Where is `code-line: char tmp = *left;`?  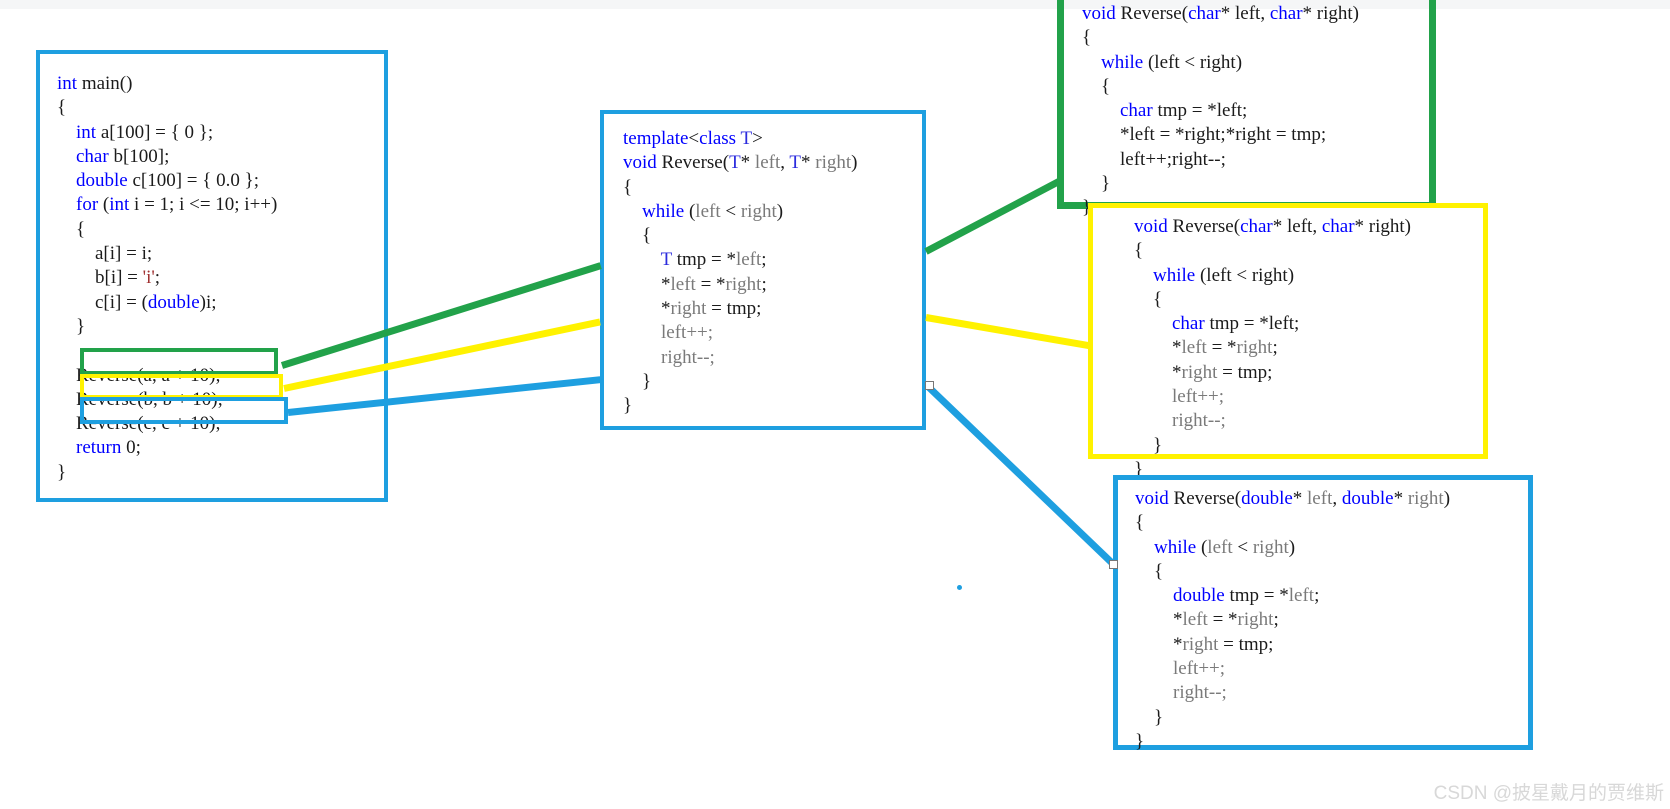
code-line: char tmp = *left; is located at coordinates (1272, 324).